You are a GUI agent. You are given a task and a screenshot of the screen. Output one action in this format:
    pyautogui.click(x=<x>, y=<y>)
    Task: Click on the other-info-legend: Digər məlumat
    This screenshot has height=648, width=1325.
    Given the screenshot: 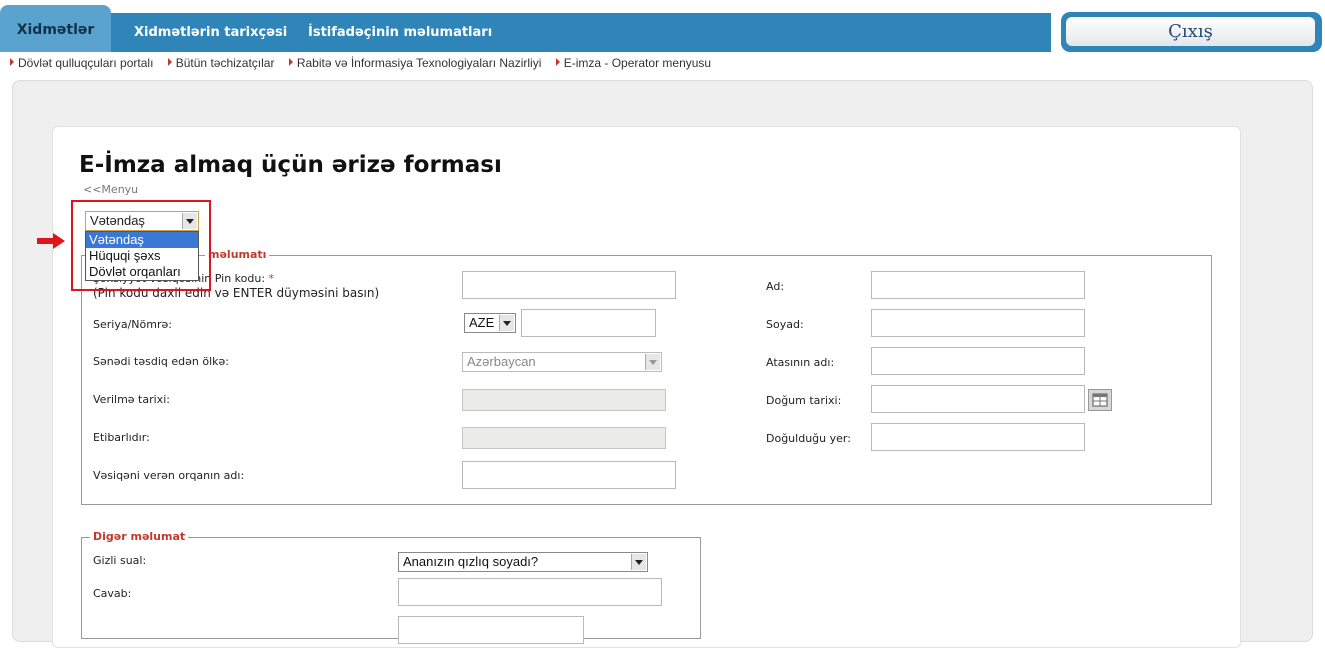 What is the action you would take?
    pyautogui.click(x=139, y=536)
    